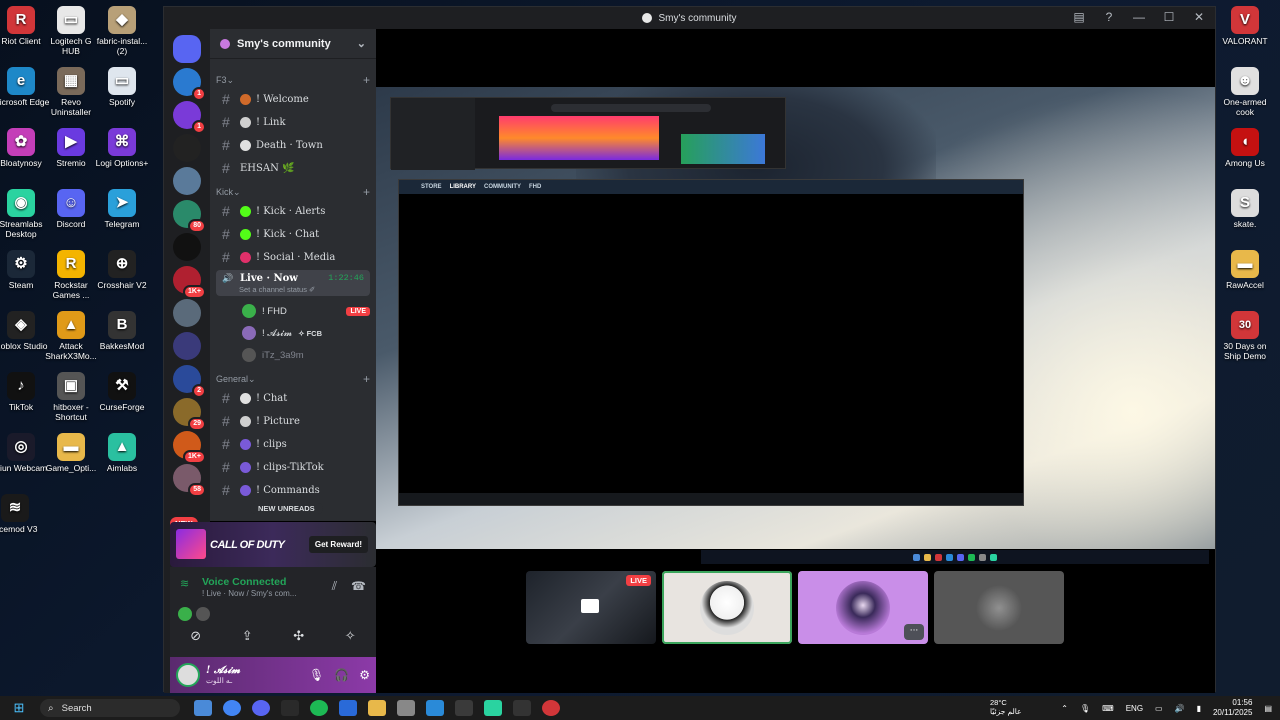 The width and height of the screenshot is (1280, 720). Describe the element at coordinates (406, 708) in the screenshot. I see `snipping-tool-icon` at that location.